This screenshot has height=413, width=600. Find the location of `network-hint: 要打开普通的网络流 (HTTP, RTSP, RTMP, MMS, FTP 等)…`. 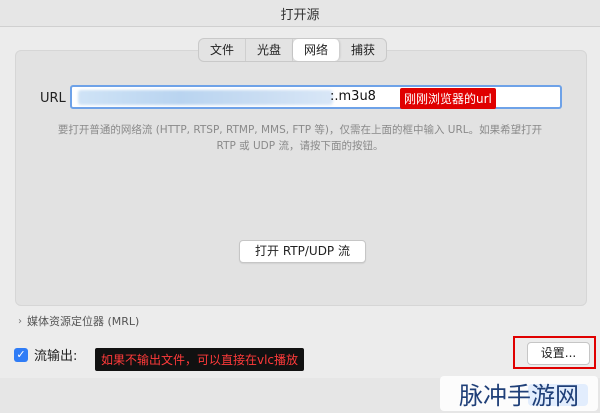

network-hint: 要打开普通的网络流 (HTTP, RTSP, RTMP, MMS, FTP 等)… is located at coordinates (300, 138).